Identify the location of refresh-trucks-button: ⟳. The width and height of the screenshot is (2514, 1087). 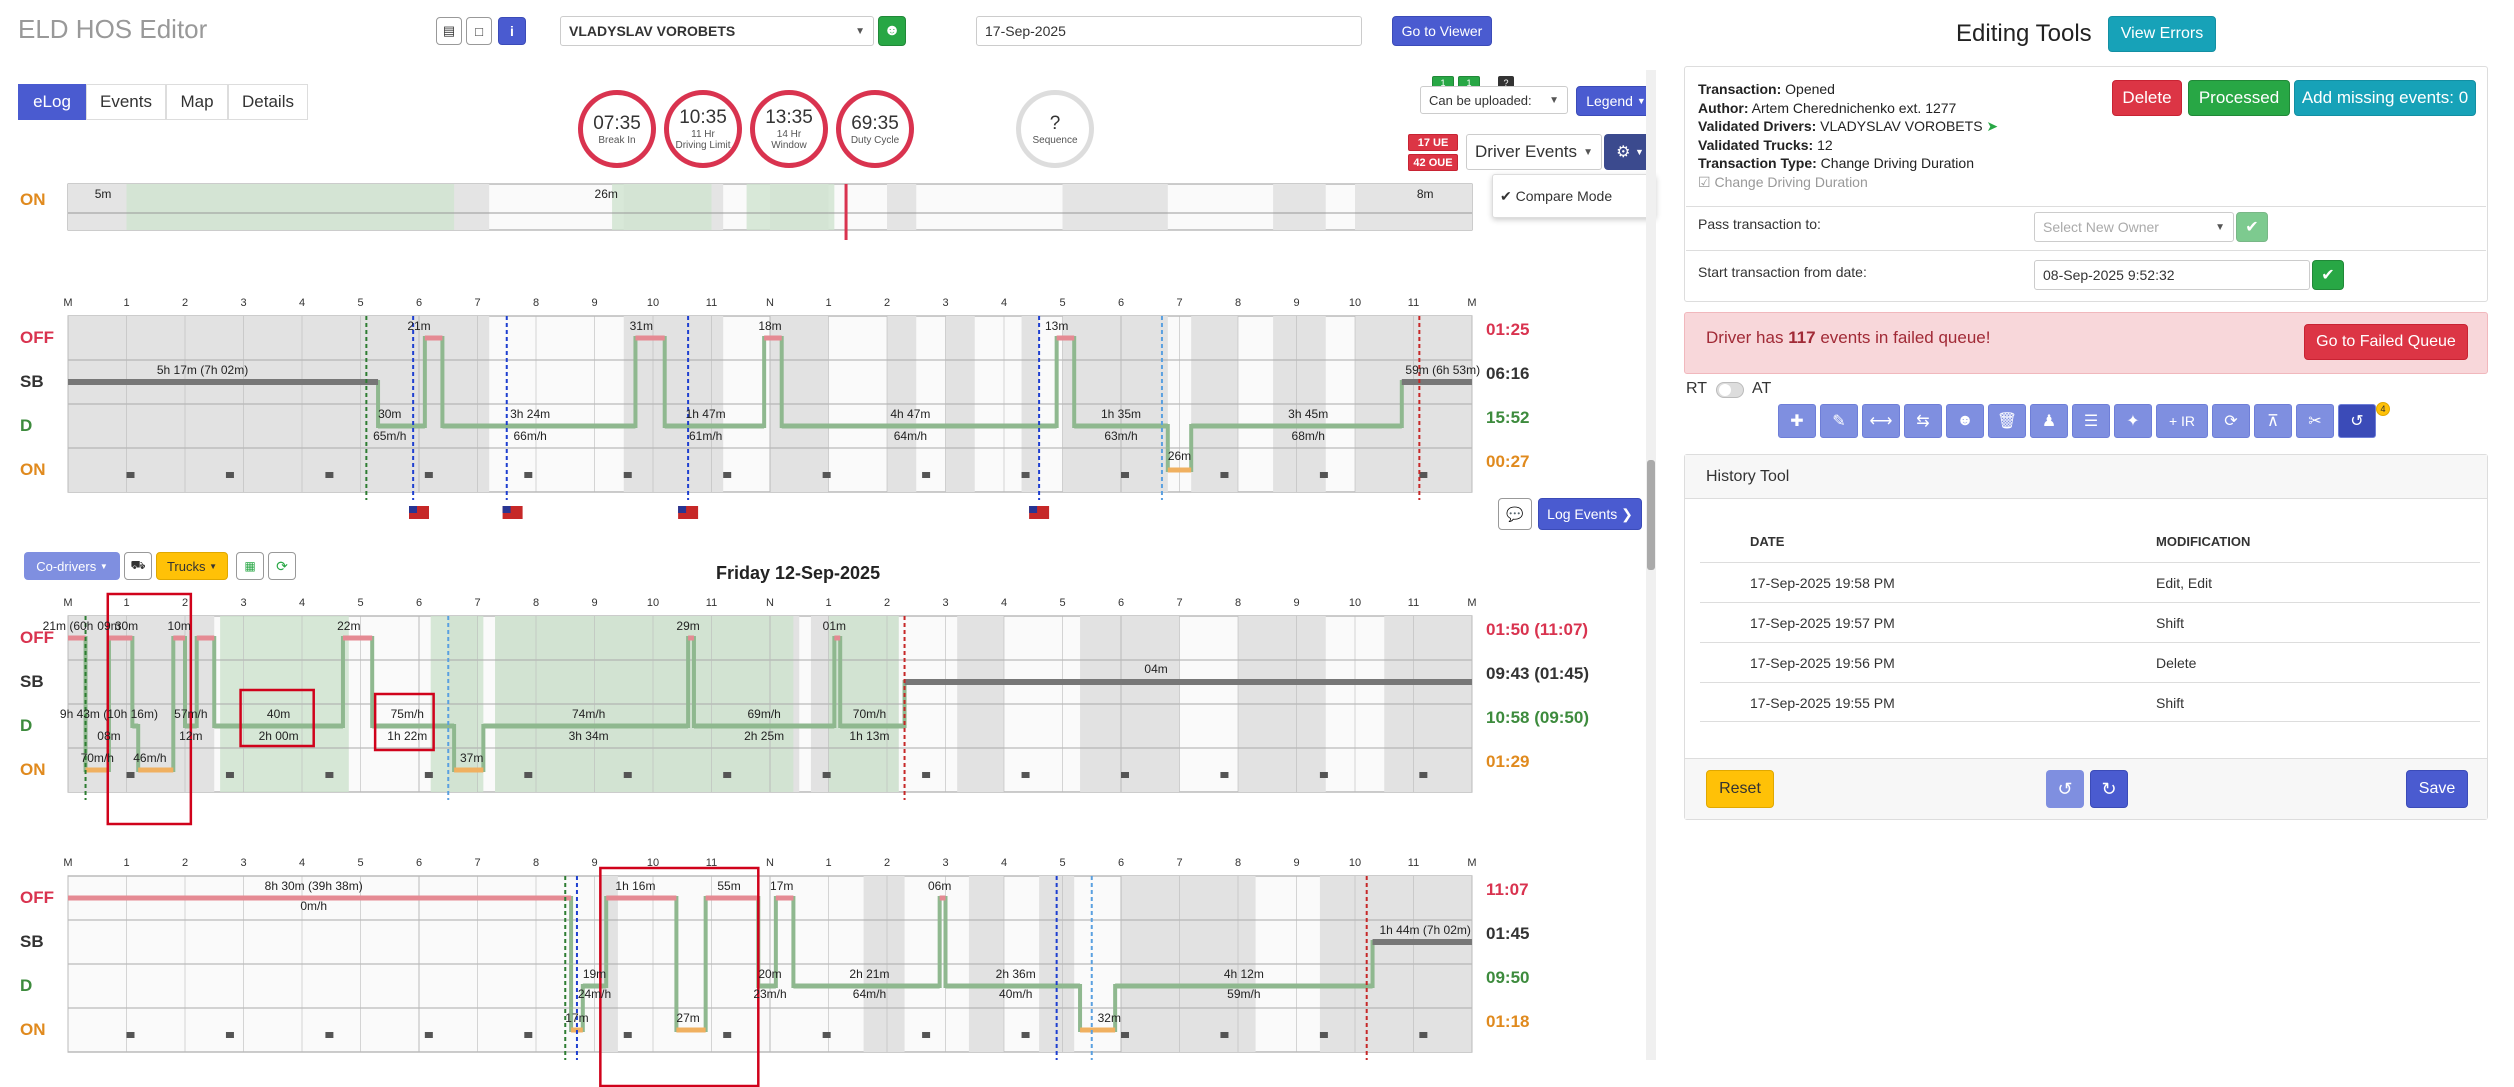
(282, 566).